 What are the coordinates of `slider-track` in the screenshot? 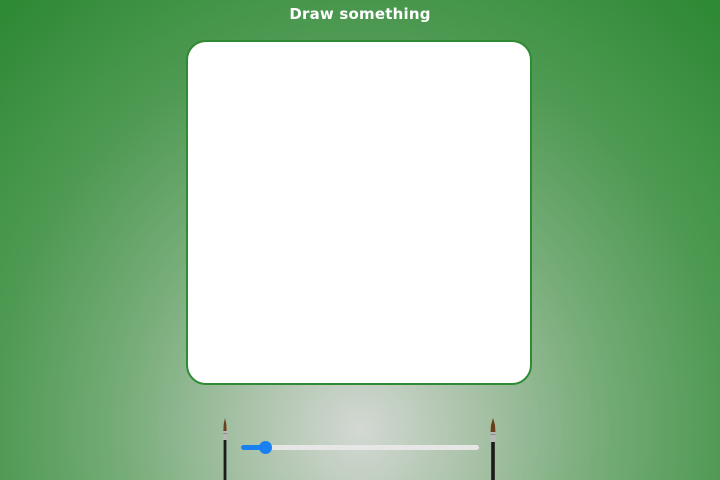 It's located at (360, 447).